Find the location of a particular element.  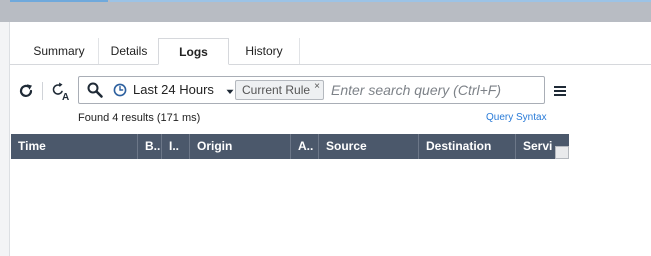

column-header-source: Source is located at coordinates (369, 146).